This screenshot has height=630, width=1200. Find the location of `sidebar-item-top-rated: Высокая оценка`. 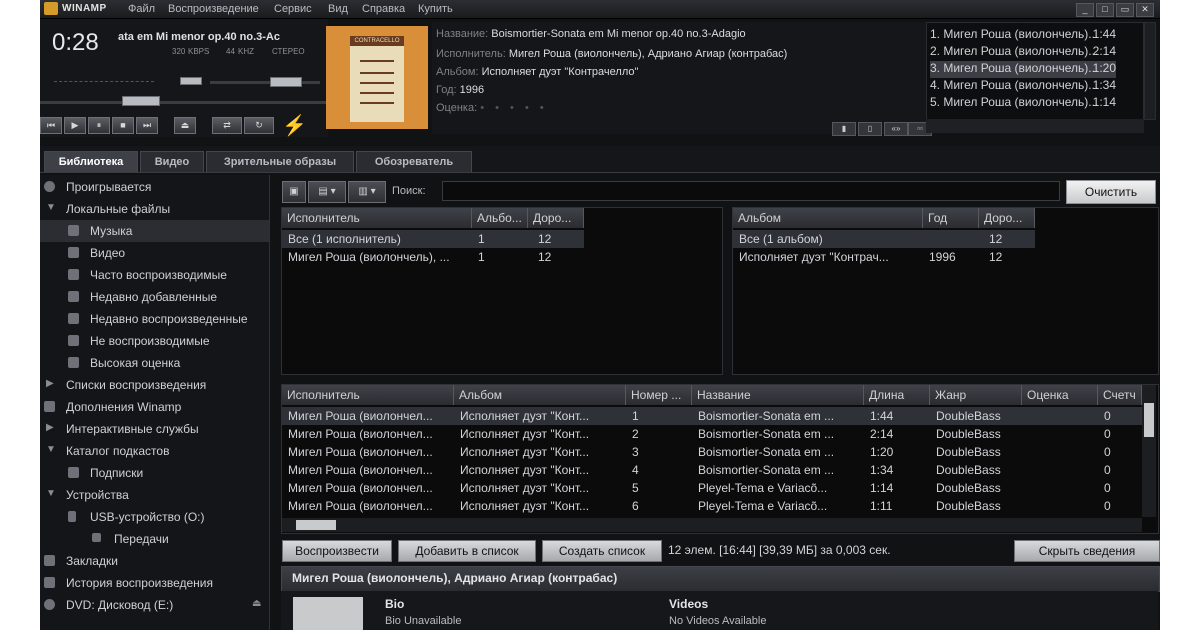

sidebar-item-top-rated: Высокая оценка is located at coordinates (154, 363).